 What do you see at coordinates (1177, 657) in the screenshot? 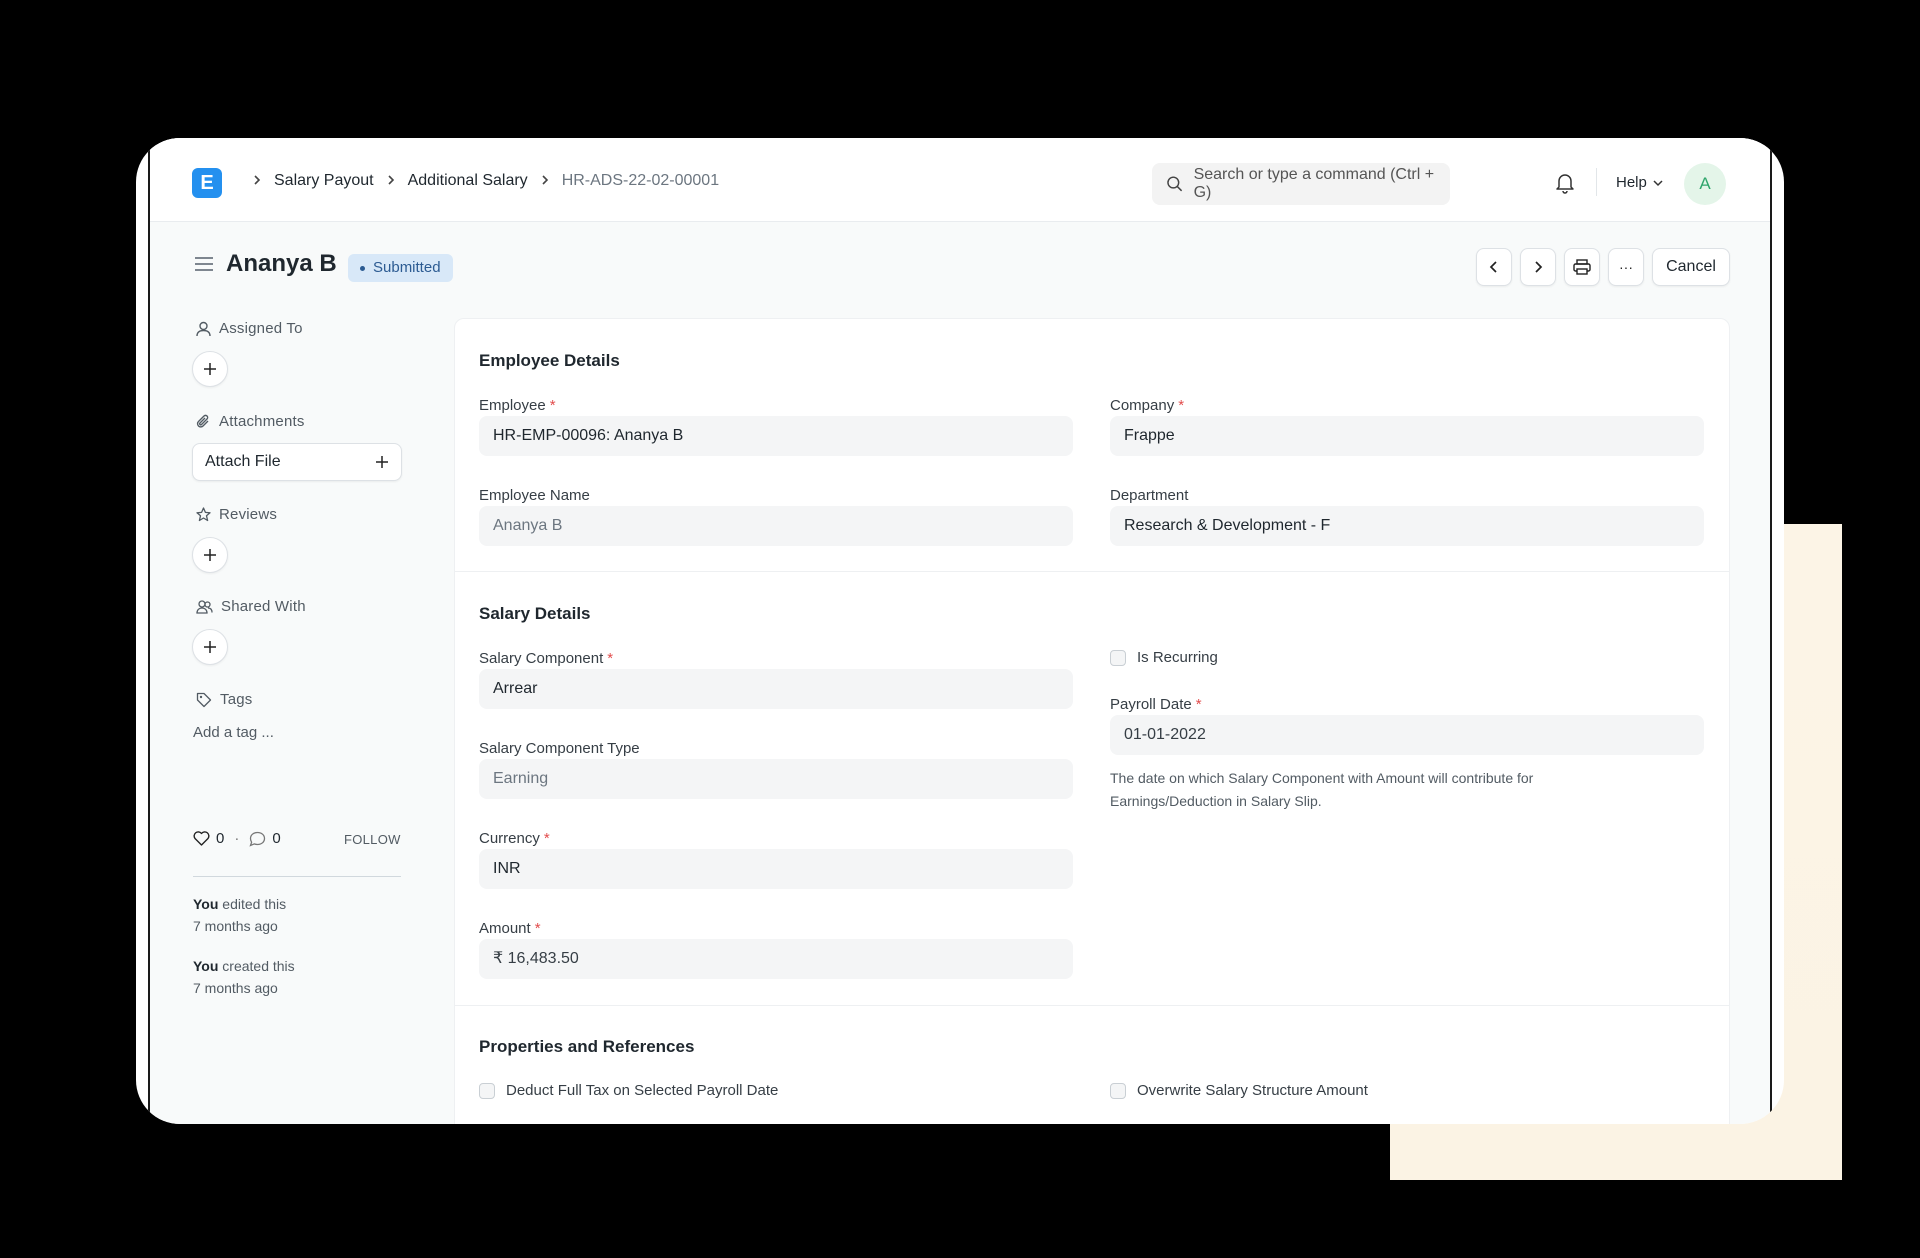
I see `is-recurring-label: Is Recurring` at bounding box center [1177, 657].